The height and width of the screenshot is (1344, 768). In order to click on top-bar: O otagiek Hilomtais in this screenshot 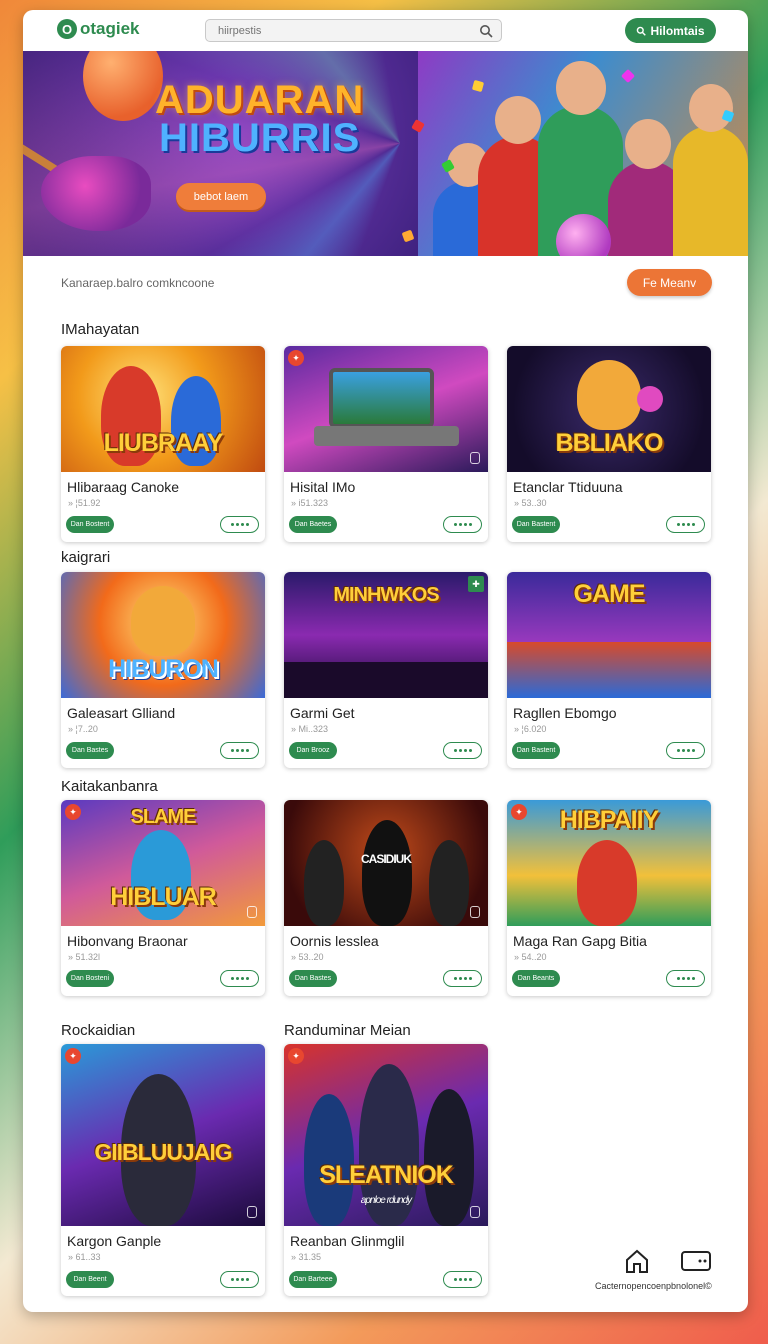, I will do `click(385, 30)`.